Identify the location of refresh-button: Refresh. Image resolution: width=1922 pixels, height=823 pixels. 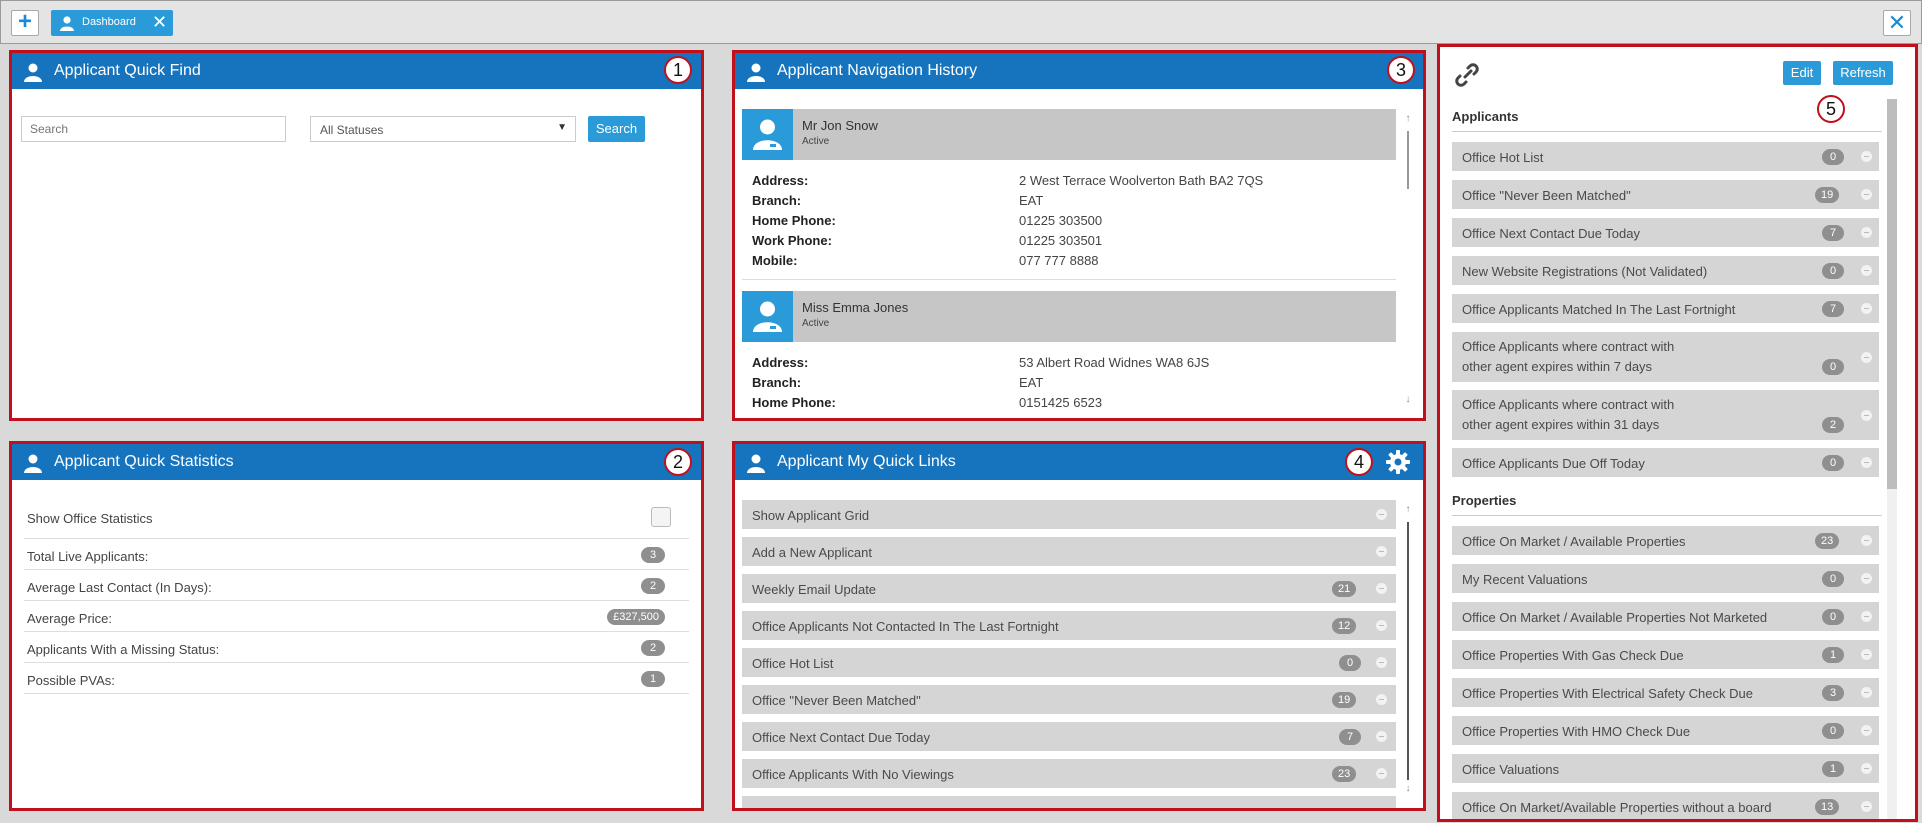
(1863, 73).